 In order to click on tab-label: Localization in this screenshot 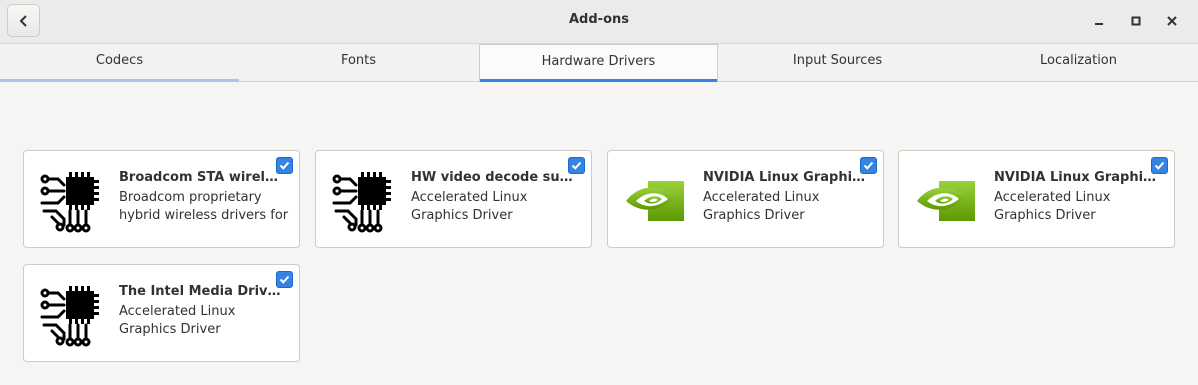, I will do `click(1078, 60)`.